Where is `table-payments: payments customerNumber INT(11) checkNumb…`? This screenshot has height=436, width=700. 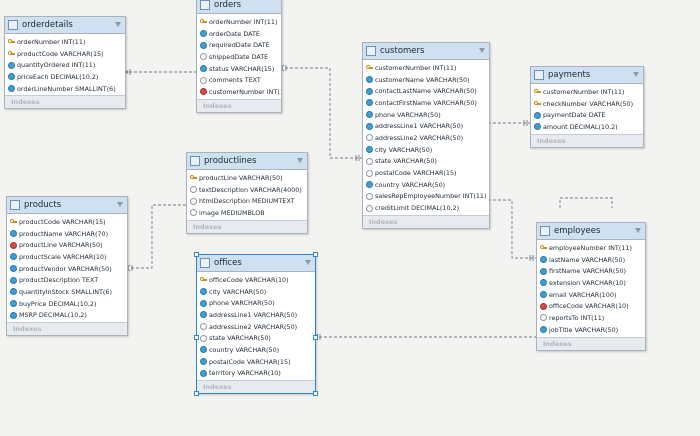 table-payments: payments customerNumber INT(11) checkNumb… is located at coordinates (587, 107).